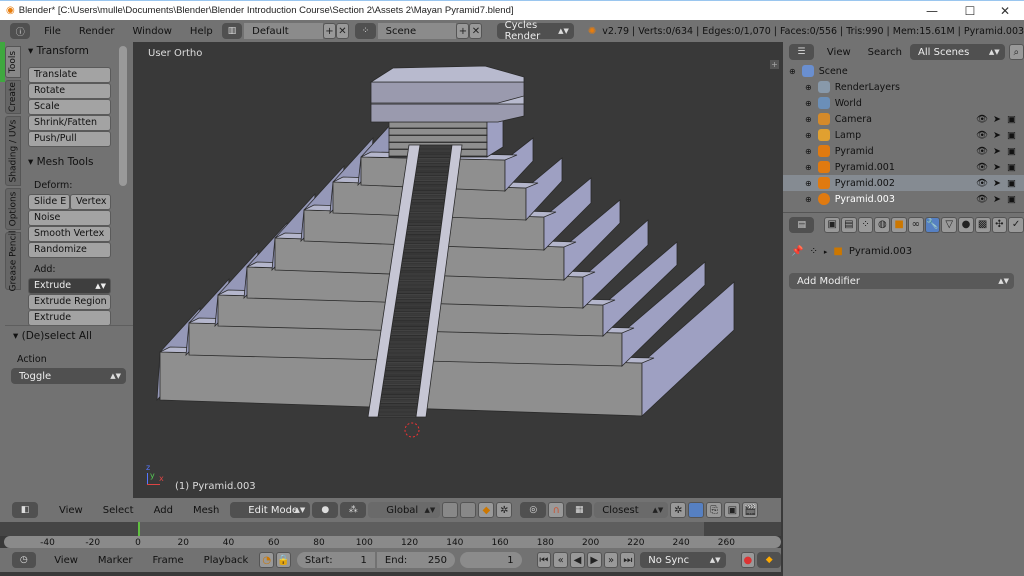 Image resolution: width=1024 pixels, height=576 pixels. What do you see at coordinates (490, 560) in the screenshot?
I see `current-frame-field: 1` at bounding box center [490, 560].